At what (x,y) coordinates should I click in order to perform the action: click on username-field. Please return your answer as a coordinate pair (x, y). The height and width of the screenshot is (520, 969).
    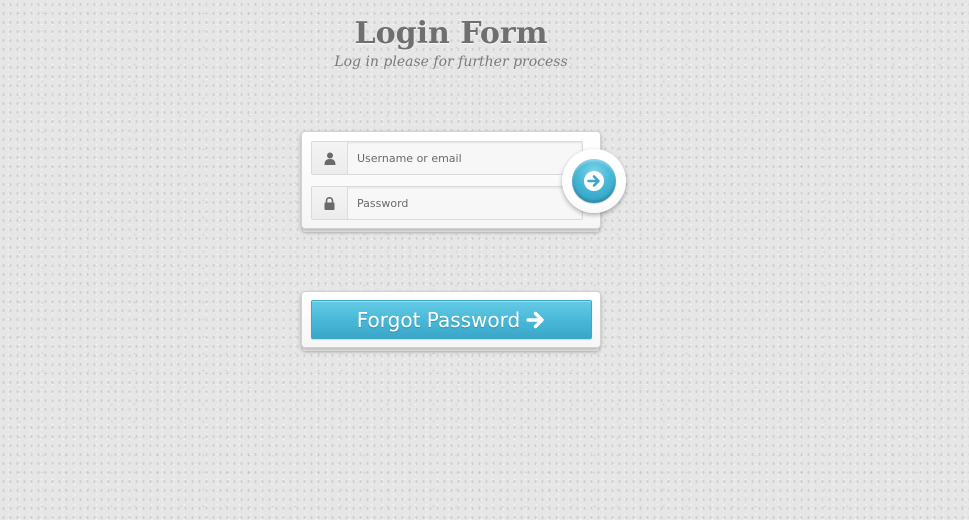
    Looking at the image, I should click on (447, 158).